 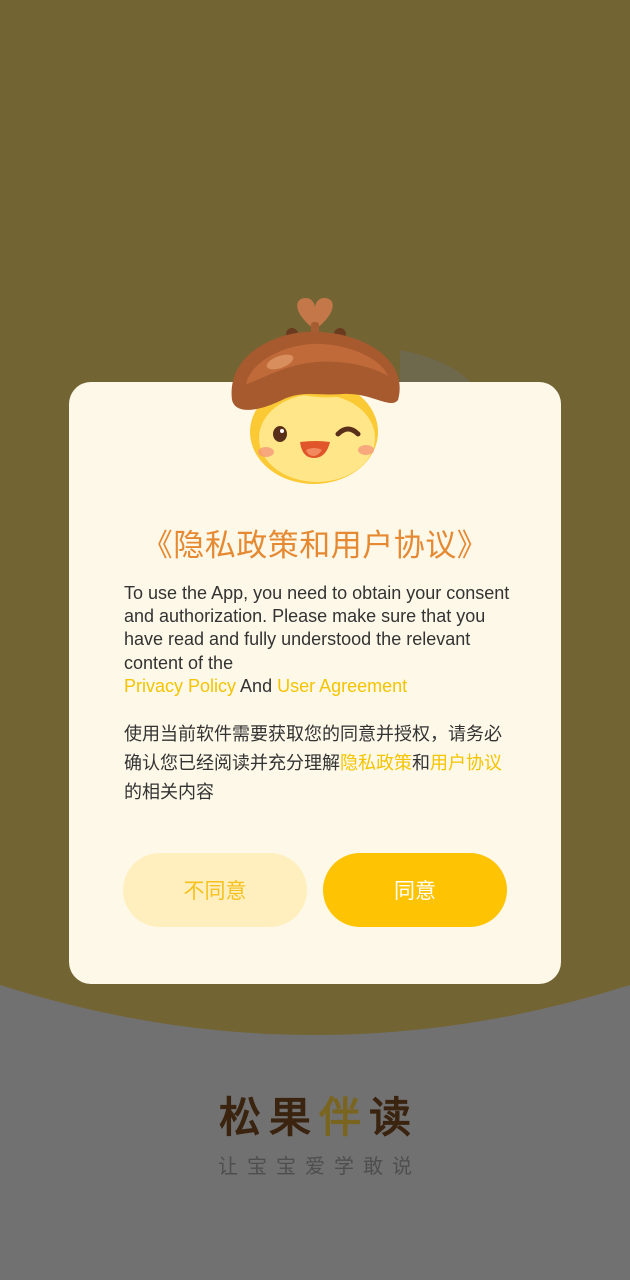 I want to click on english-and-text: And, so click(x=256, y=685).